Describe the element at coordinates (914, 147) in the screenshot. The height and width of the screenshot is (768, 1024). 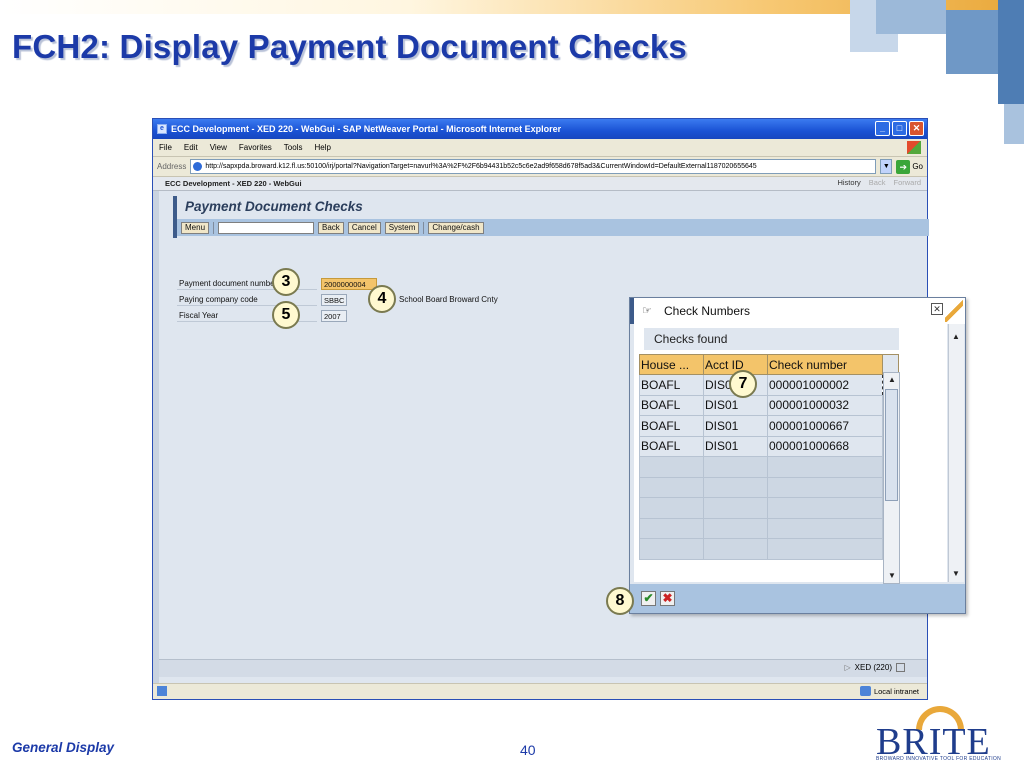
I see `windows-logo-icon` at that location.